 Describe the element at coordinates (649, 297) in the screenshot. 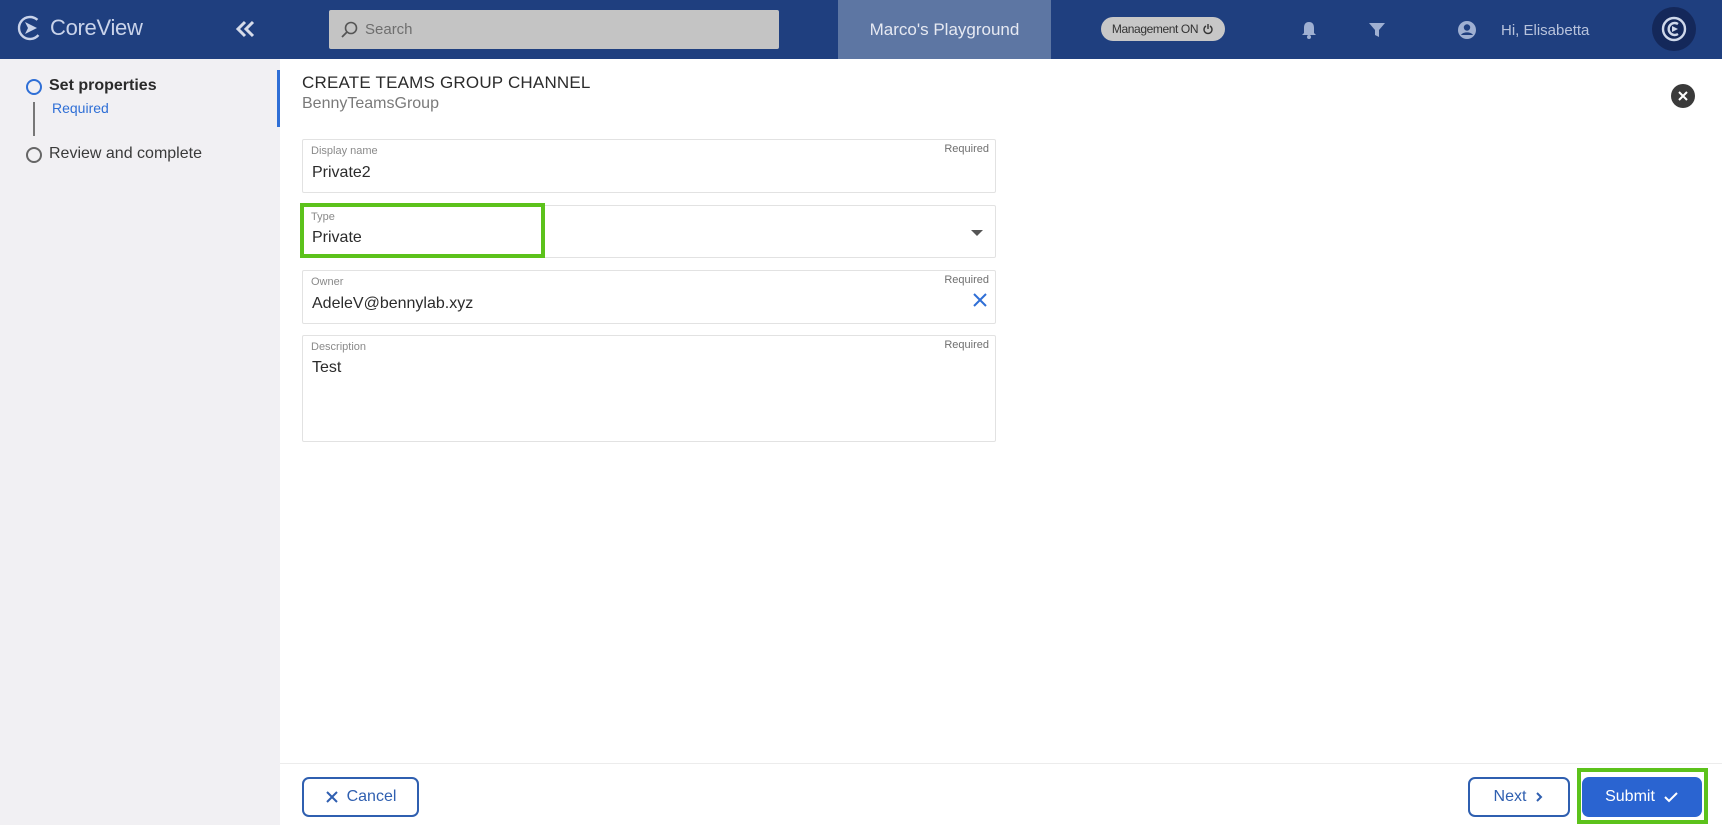

I see `owner-field: Owner Required AdeleV@bennylab.xyz` at that location.